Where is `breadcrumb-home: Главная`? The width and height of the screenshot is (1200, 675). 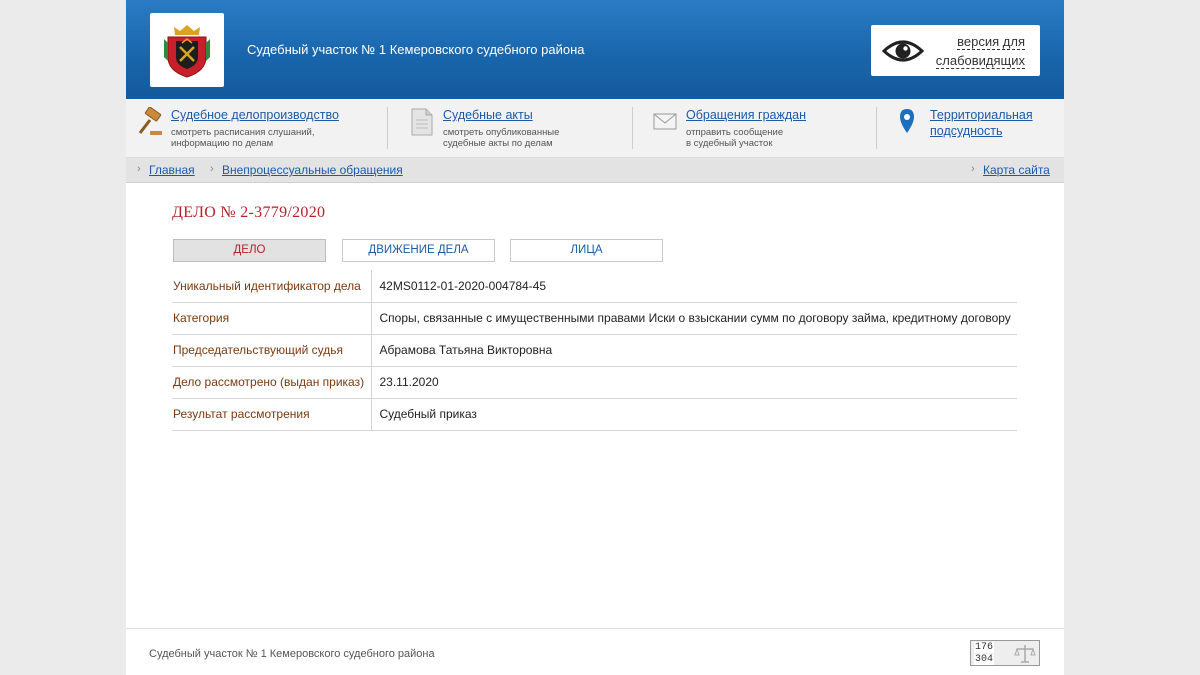 breadcrumb-home: Главная is located at coordinates (172, 170).